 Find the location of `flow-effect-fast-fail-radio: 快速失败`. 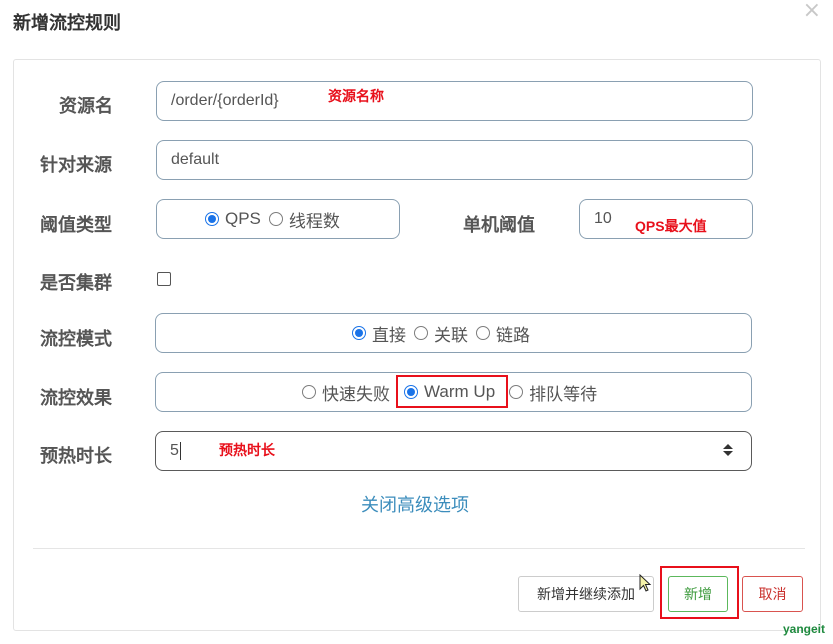

flow-effect-fast-fail-radio: 快速失败 is located at coordinates (346, 392).